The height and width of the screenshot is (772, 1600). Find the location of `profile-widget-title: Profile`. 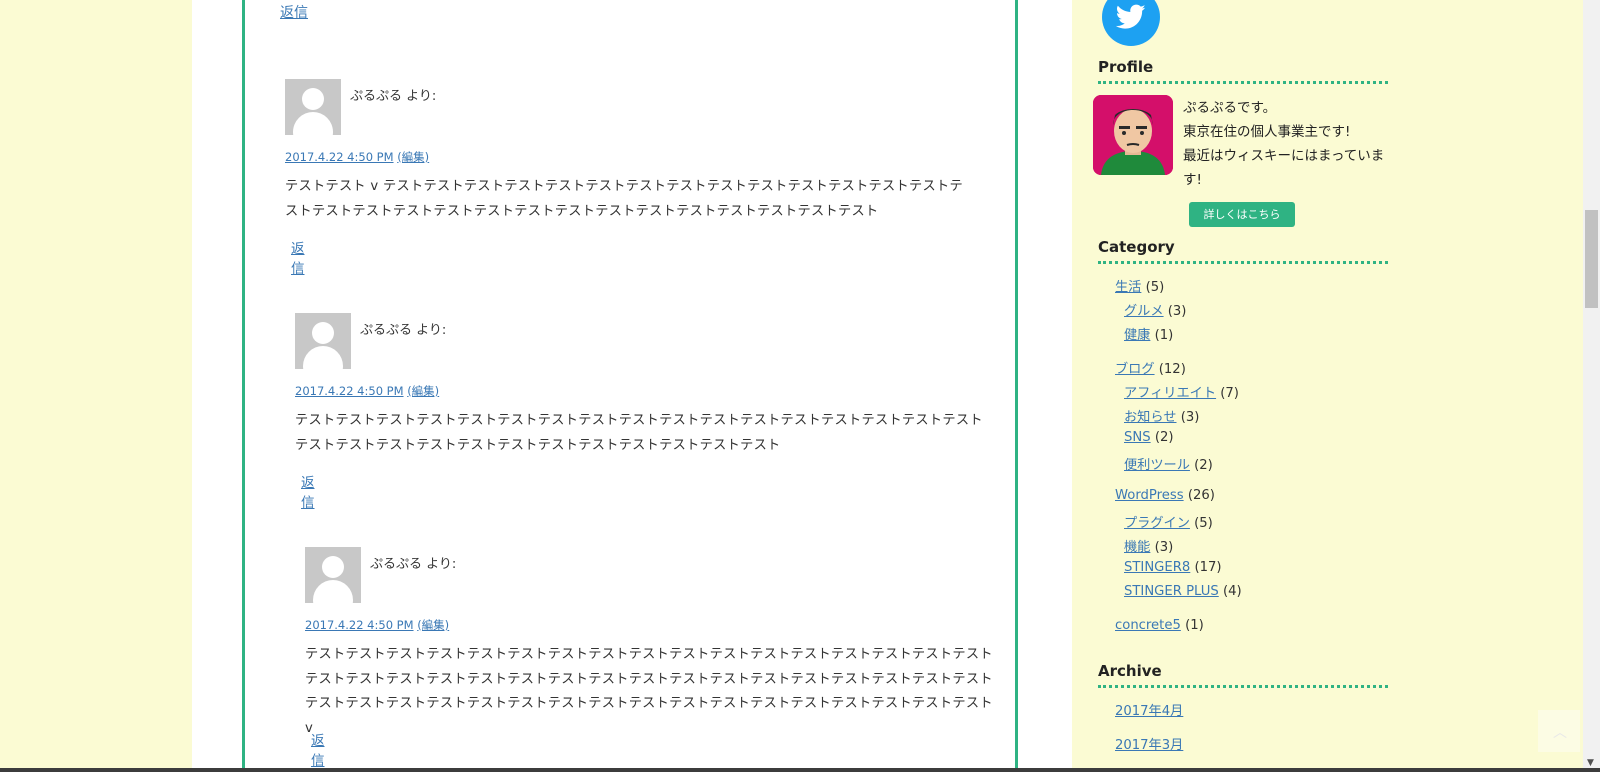

profile-widget-title: Profile is located at coordinates (1126, 67).